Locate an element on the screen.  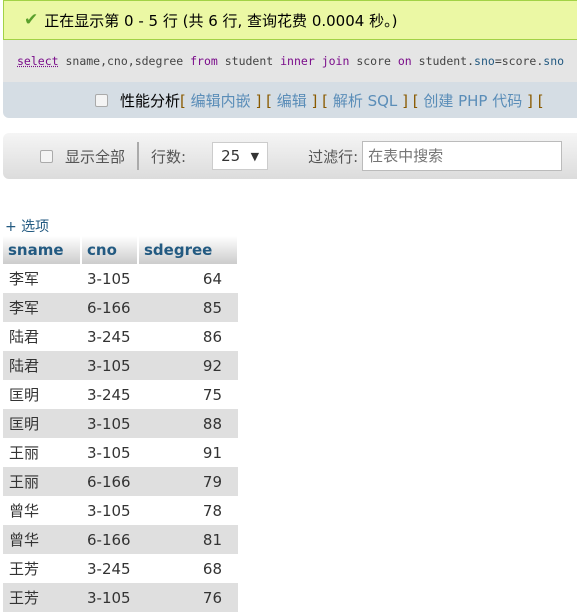
filter-search-input is located at coordinates (462, 156).